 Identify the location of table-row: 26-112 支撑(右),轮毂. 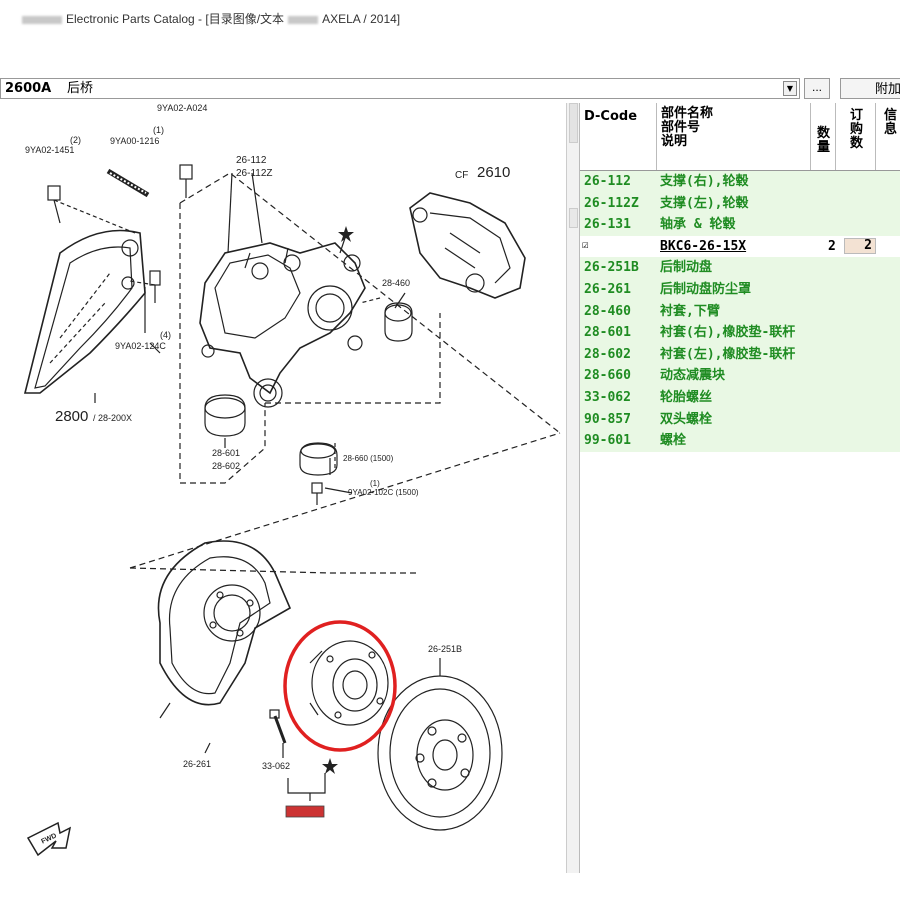
(740, 182).